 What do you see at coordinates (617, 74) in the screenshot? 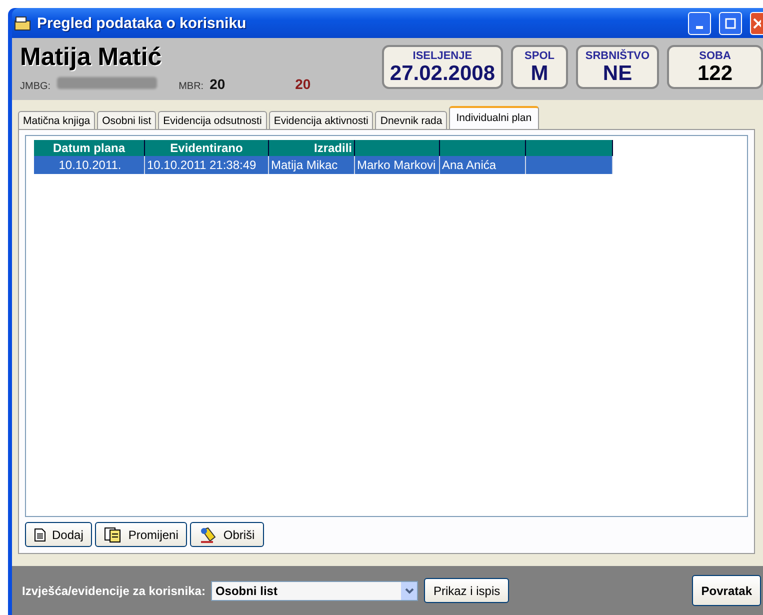
I see `info-value: NE` at bounding box center [617, 74].